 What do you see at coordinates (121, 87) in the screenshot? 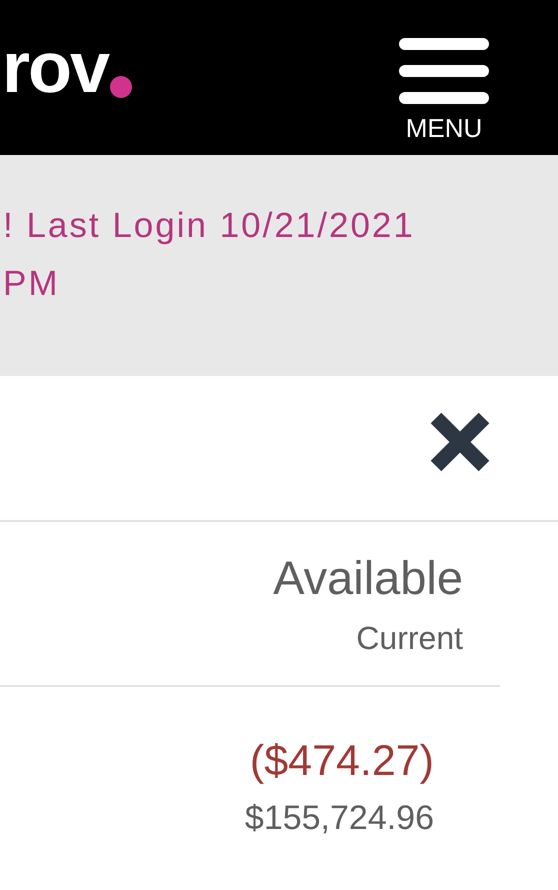
I see `dot-icon` at bounding box center [121, 87].